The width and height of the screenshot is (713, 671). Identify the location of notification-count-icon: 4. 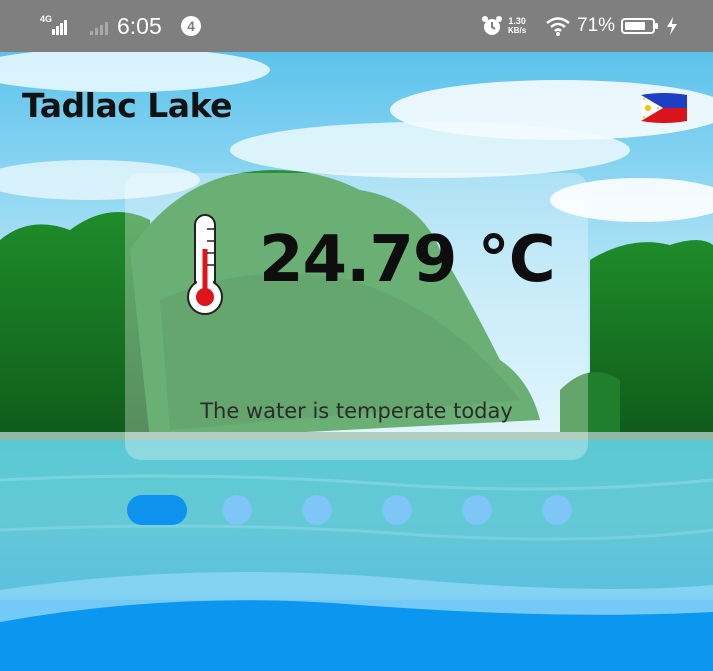
(191, 26).